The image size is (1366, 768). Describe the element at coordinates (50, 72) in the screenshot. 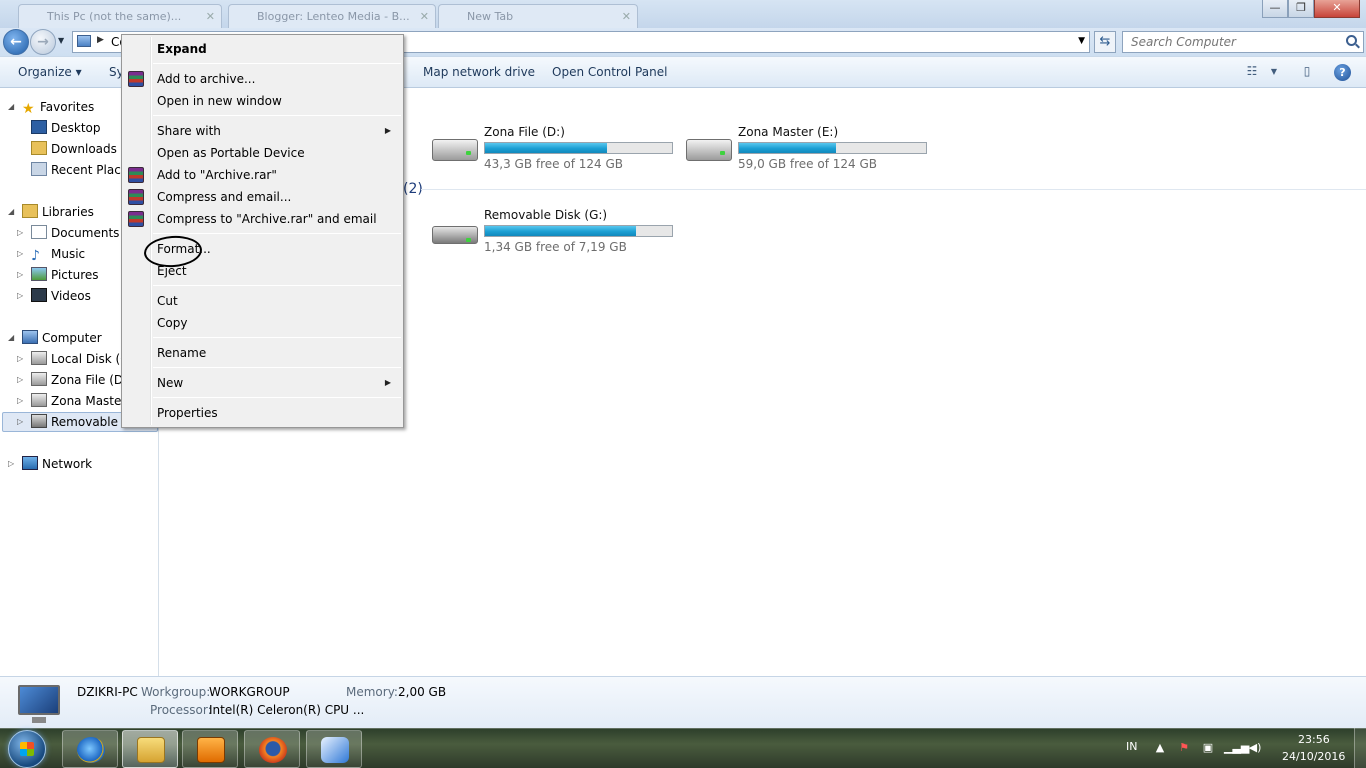

I see `organize-button: Organize ▾` at that location.